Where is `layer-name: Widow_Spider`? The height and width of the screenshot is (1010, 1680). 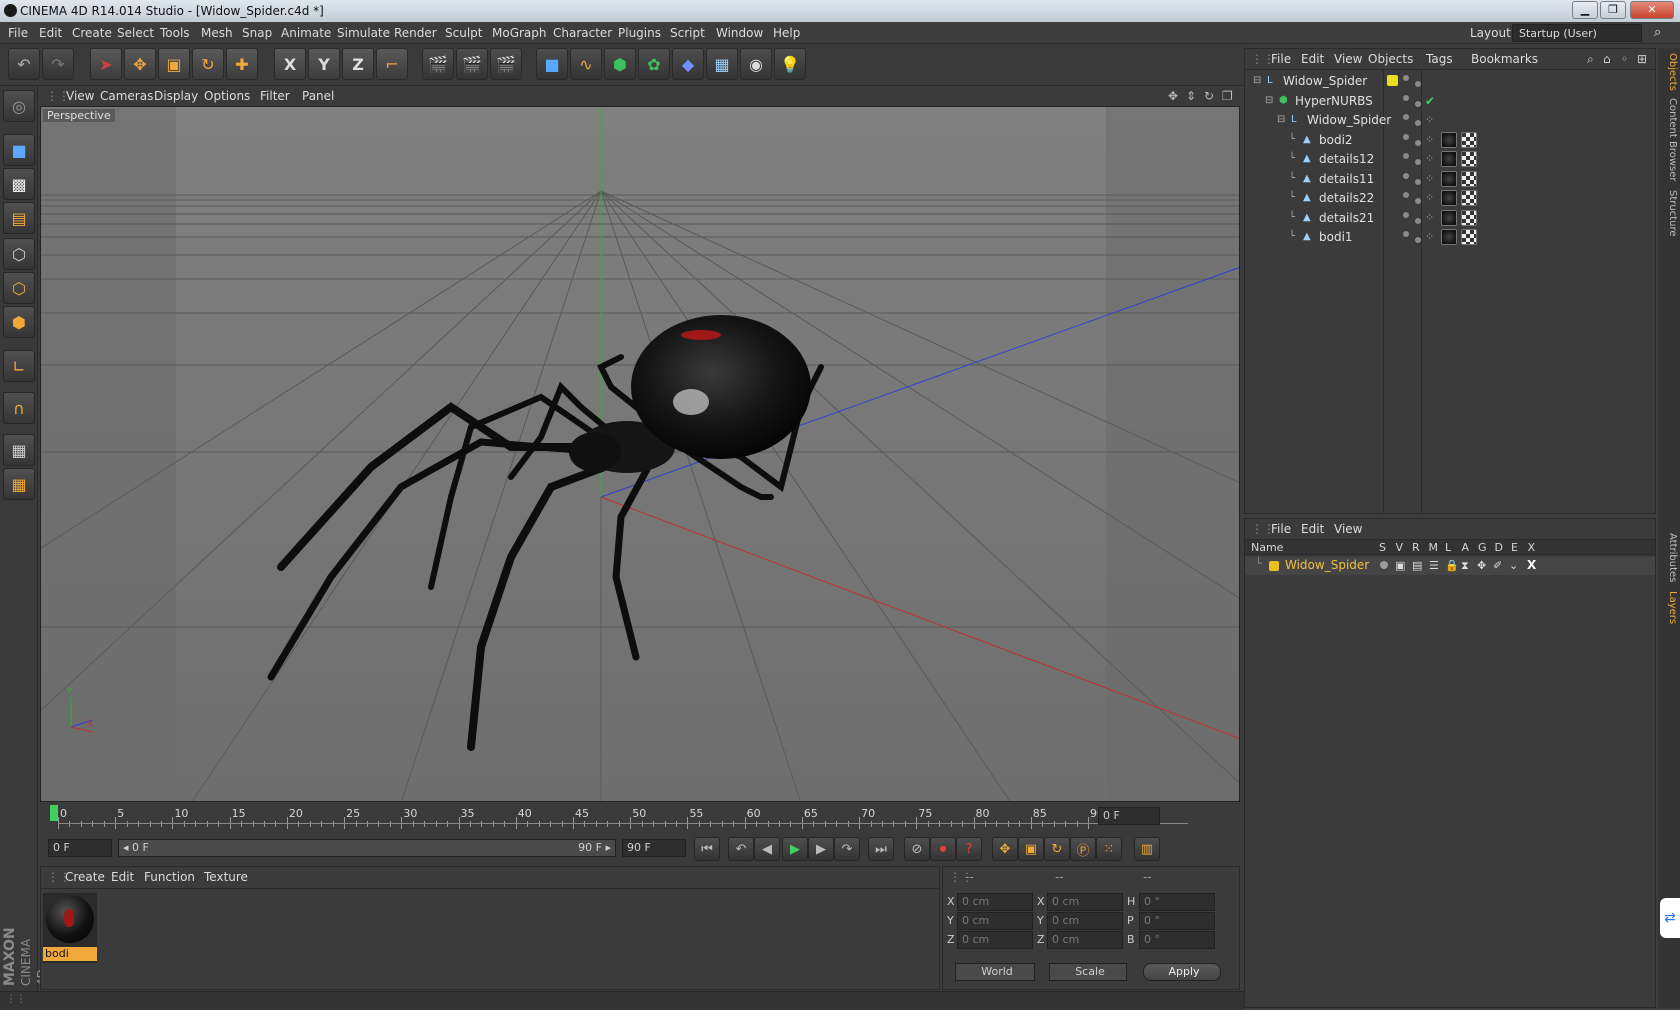
layer-name: Widow_Spider is located at coordinates (1327, 565).